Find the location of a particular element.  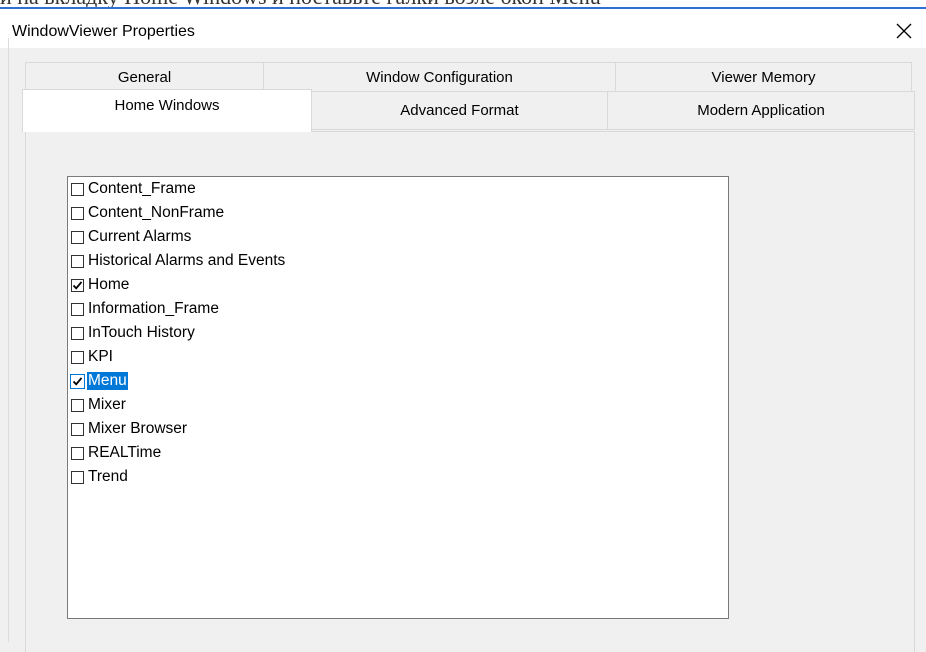

list-item: InTouch History is located at coordinates (133, 333).